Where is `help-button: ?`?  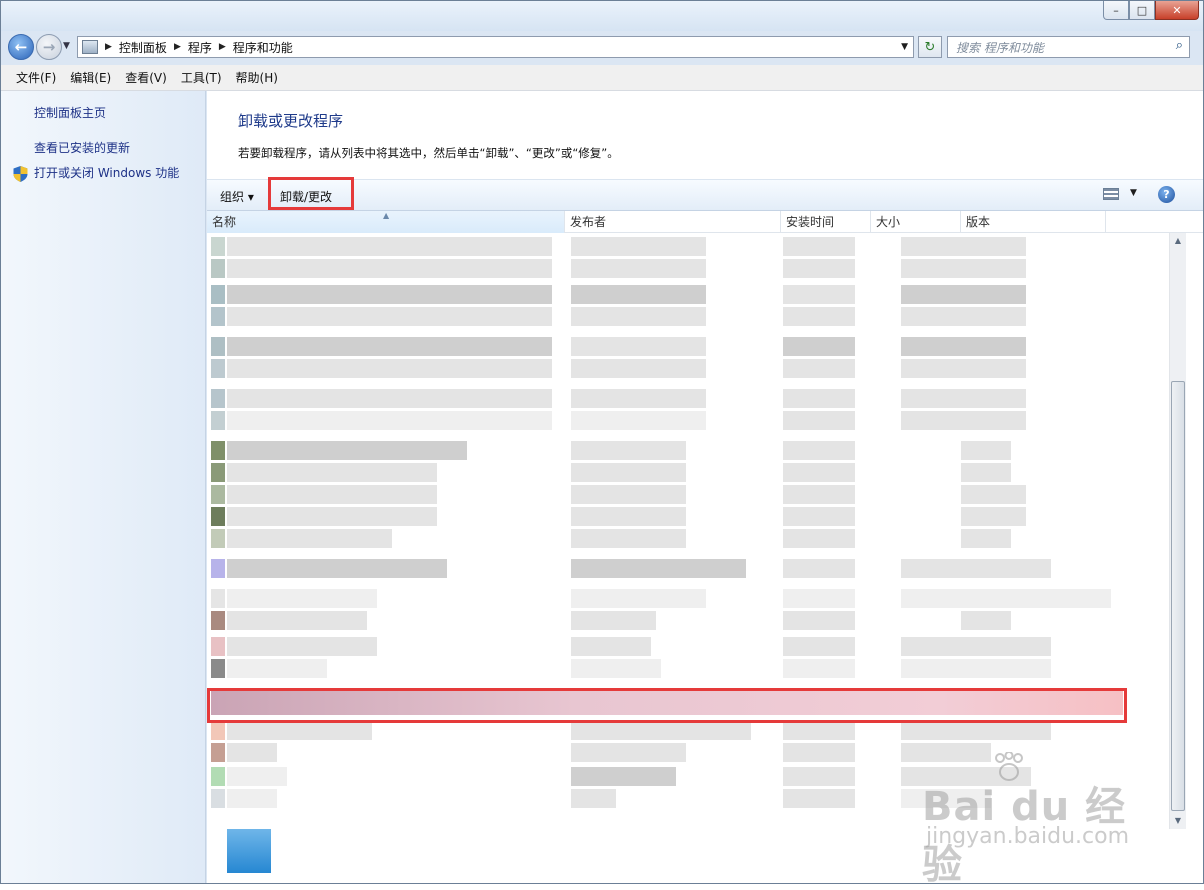
help-button: ? is located at coordinates (1166, 194).